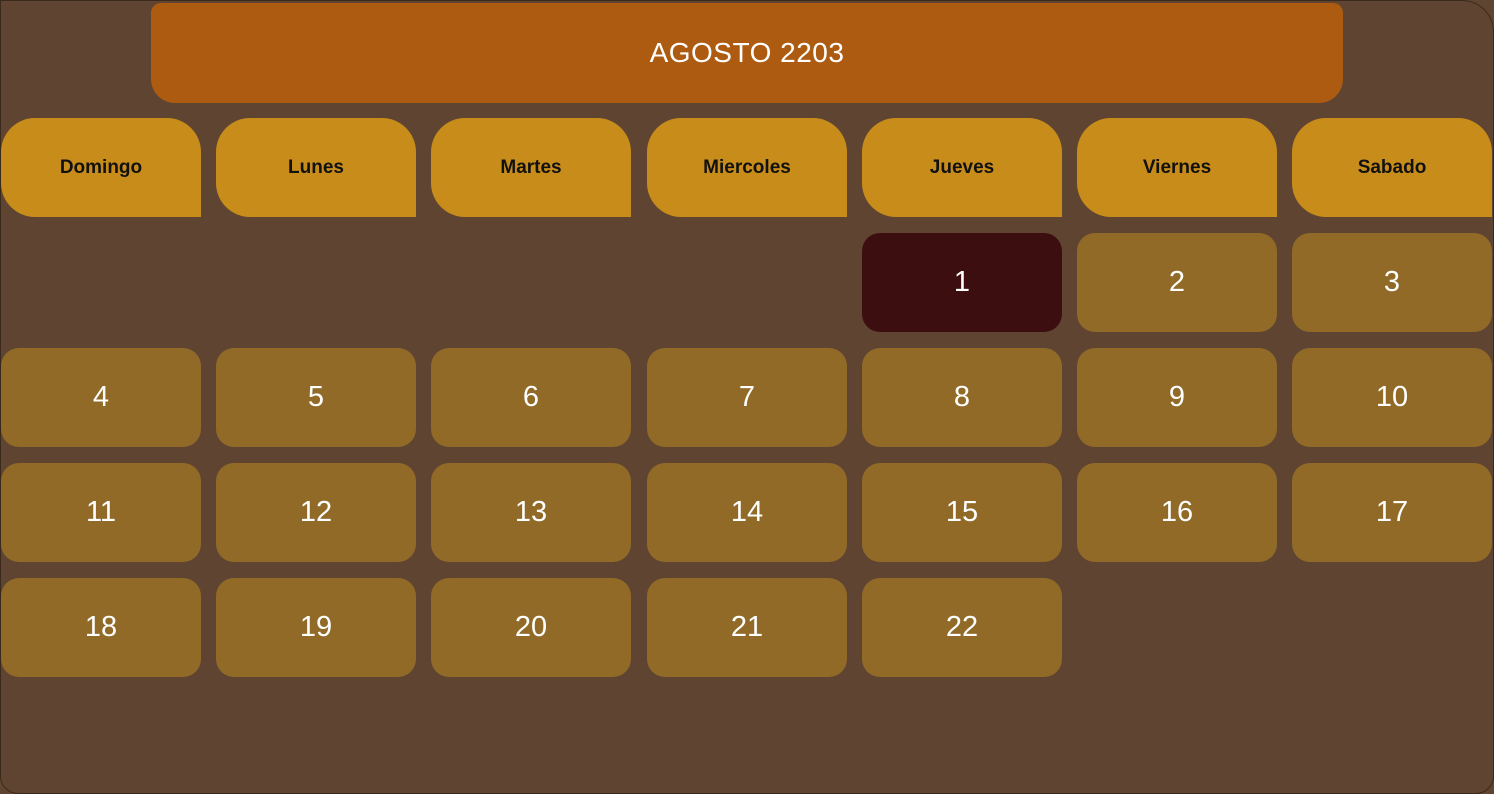 The image size is (1494, 794). I want to click on day-cell: 13, so click(531, 512).